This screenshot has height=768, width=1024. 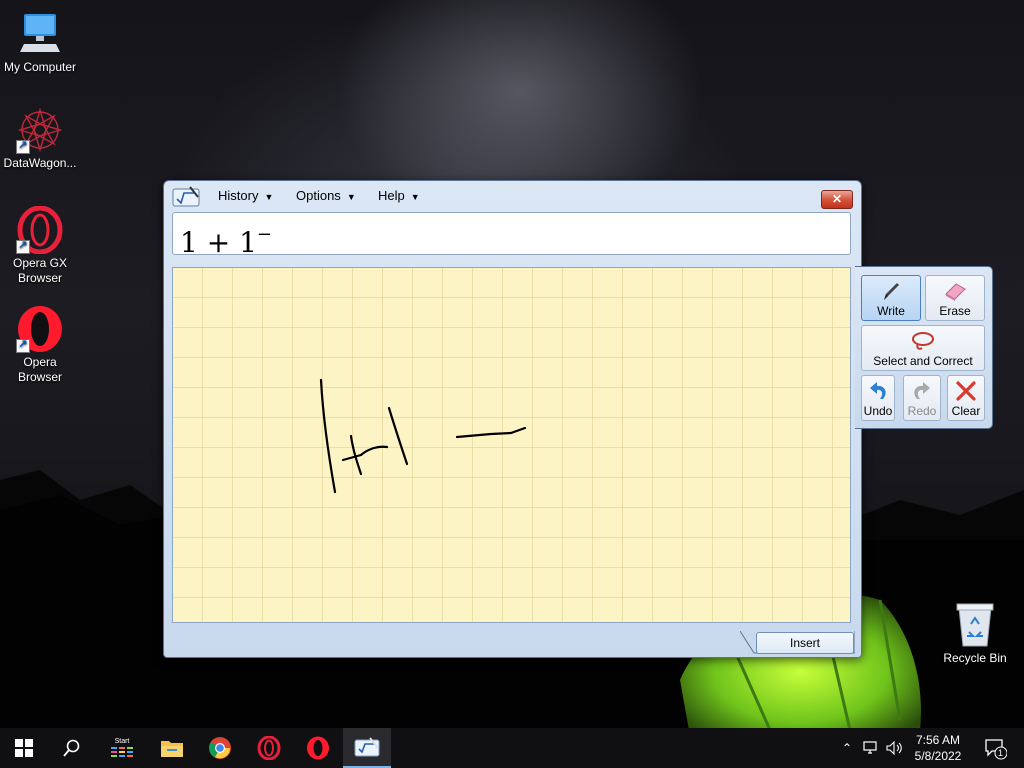 I want to click on taskbar-file-explorer, so click(x=172, y=748).